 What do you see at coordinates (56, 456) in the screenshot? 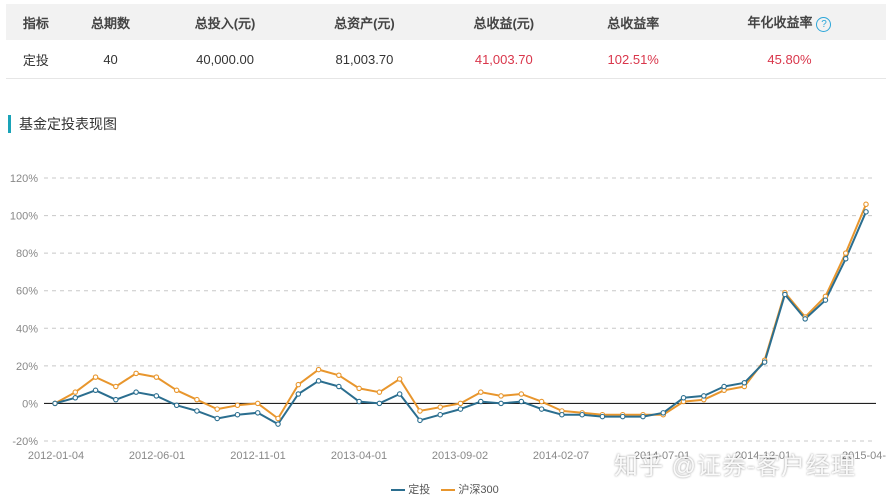
I see `x-tick-label: 2012-01-04` at bounding box center [56, 456].